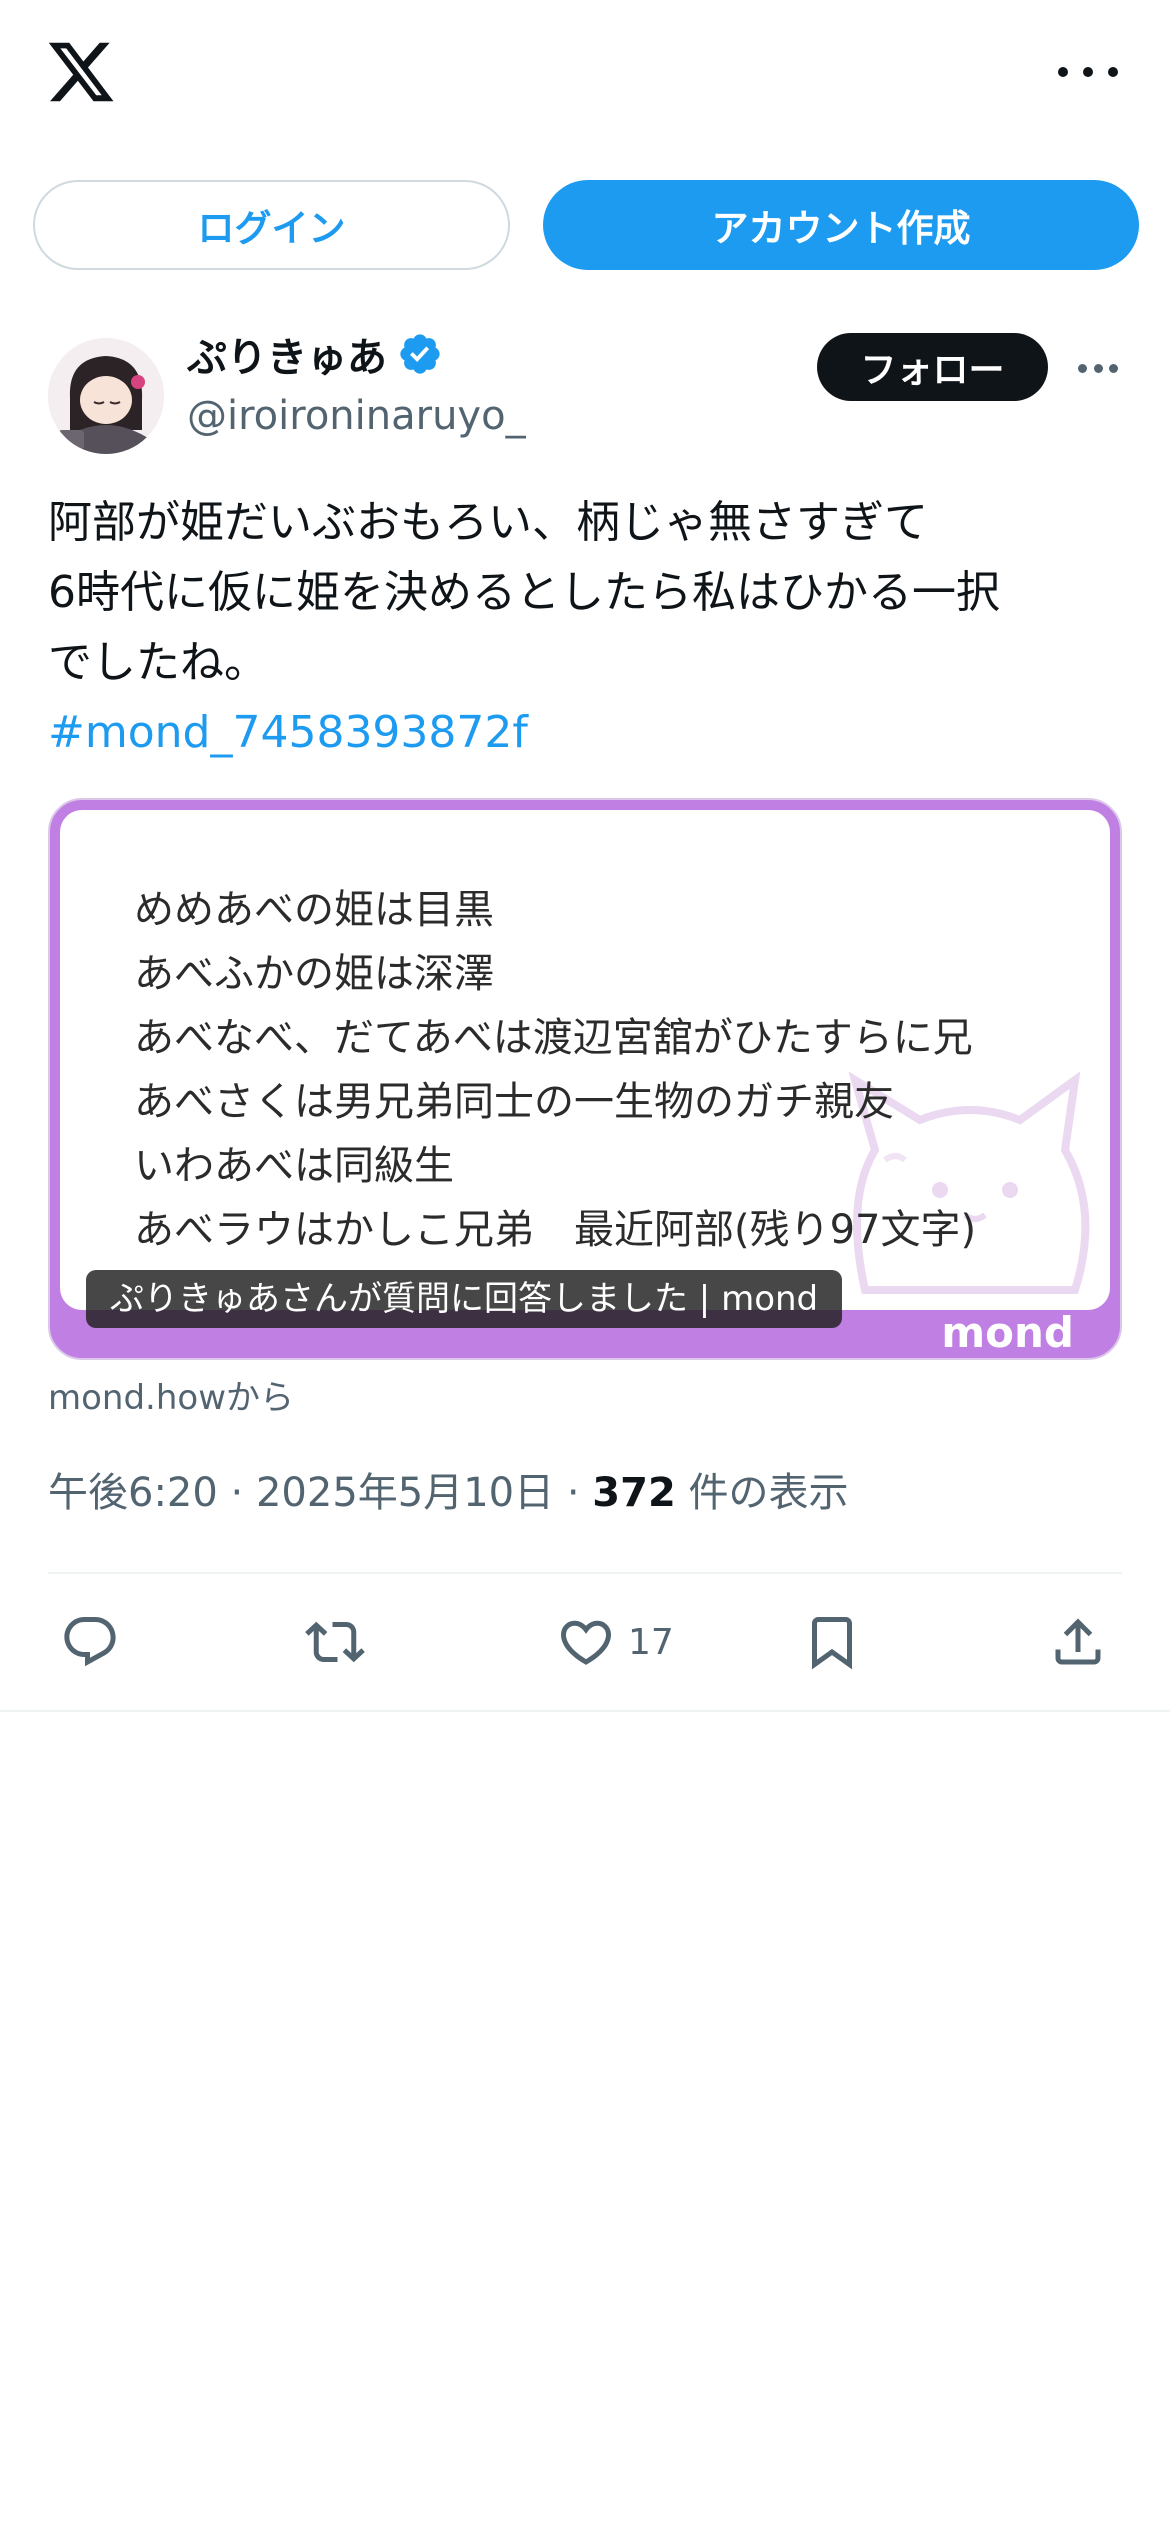  I want to click on card-title: ぷりきゅあさんが質問に回答しました | mond, so click(464, 1299).